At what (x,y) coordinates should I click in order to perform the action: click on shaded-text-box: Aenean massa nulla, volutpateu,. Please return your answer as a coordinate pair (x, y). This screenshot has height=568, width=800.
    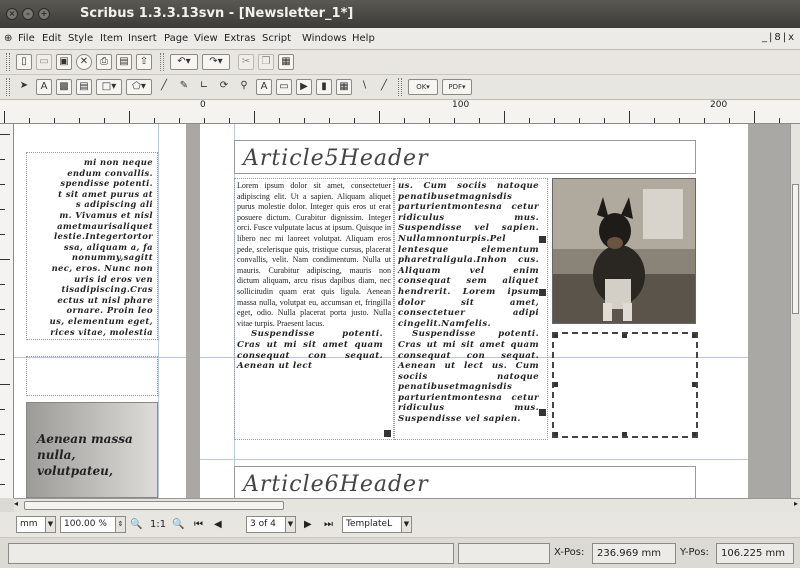
    Looking at the image, I should click on (92, 450).